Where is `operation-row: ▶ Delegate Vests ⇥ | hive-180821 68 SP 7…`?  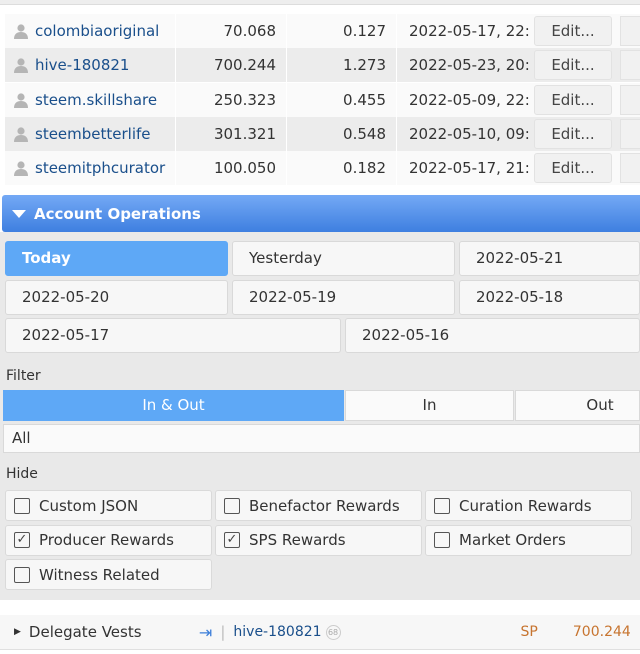
operation-row: ▶ Delegate Vests ⇥ | hive-180821 68 SP 7… is located at coordinates (320, 632).